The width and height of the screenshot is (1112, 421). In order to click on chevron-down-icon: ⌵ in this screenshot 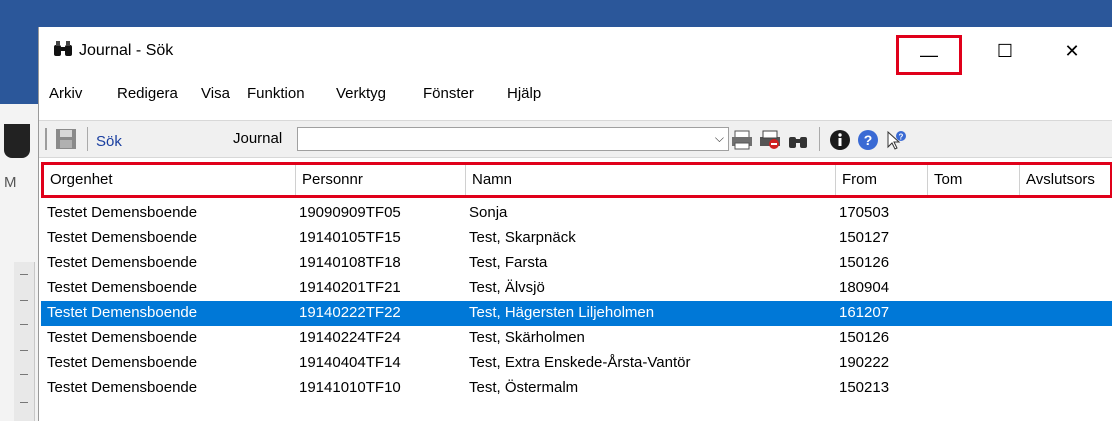, I will do `click(719, 138)`.